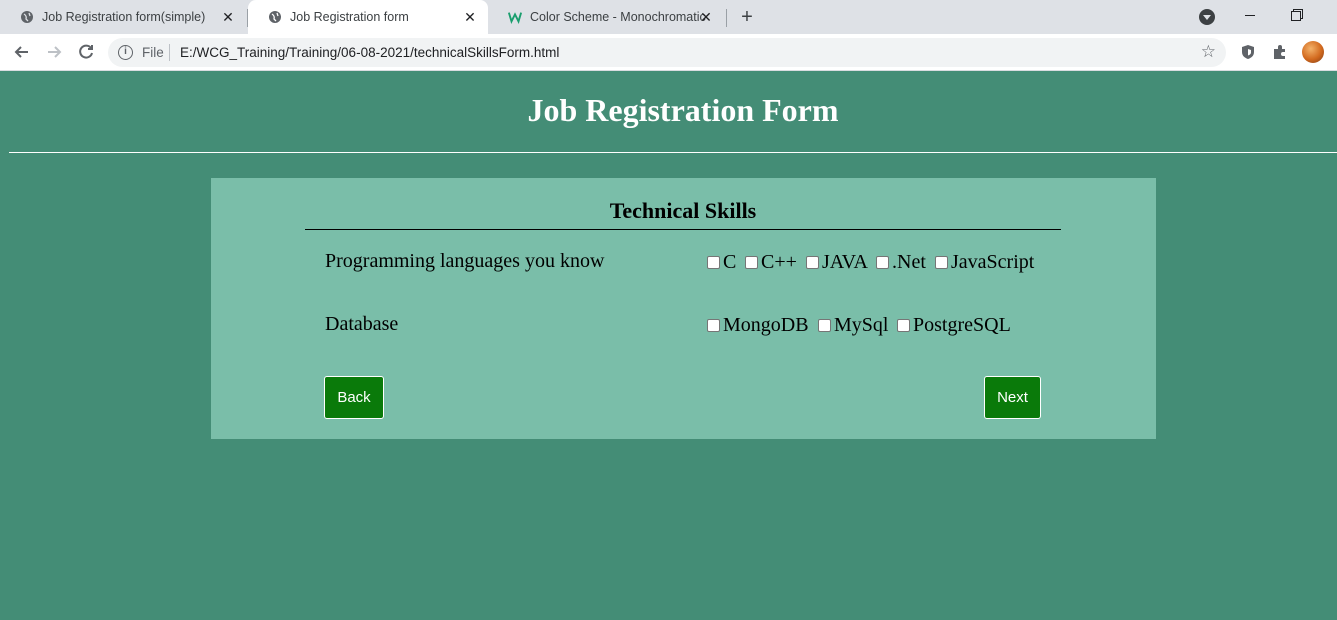  I want to click on header-divider, so click(673, 152).